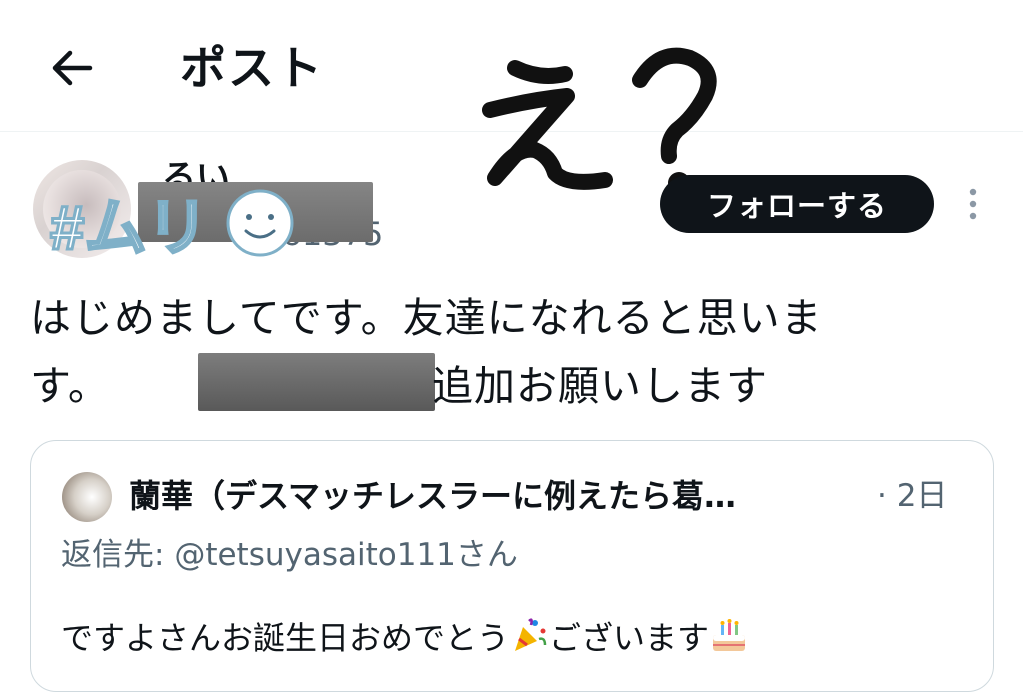  I want to click on sticker-overlay: #ムリ, so click(171, 227).